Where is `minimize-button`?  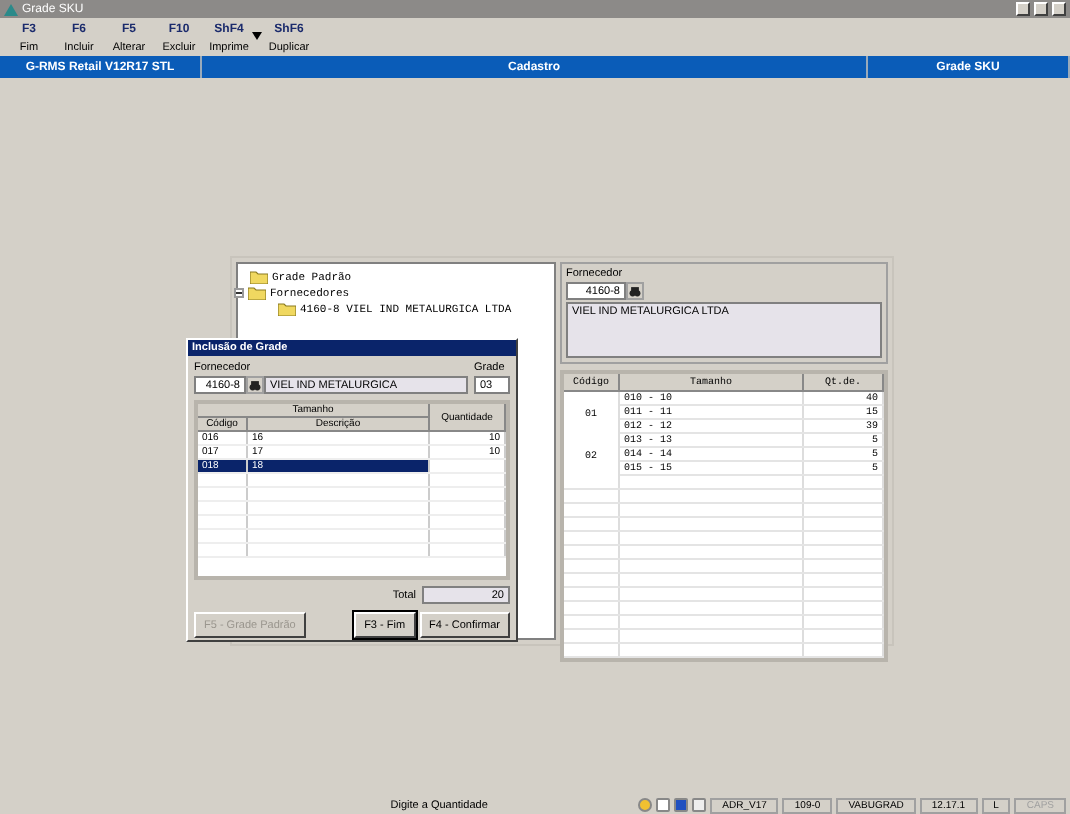 minimize-button is located at coordinates (1023, 9).